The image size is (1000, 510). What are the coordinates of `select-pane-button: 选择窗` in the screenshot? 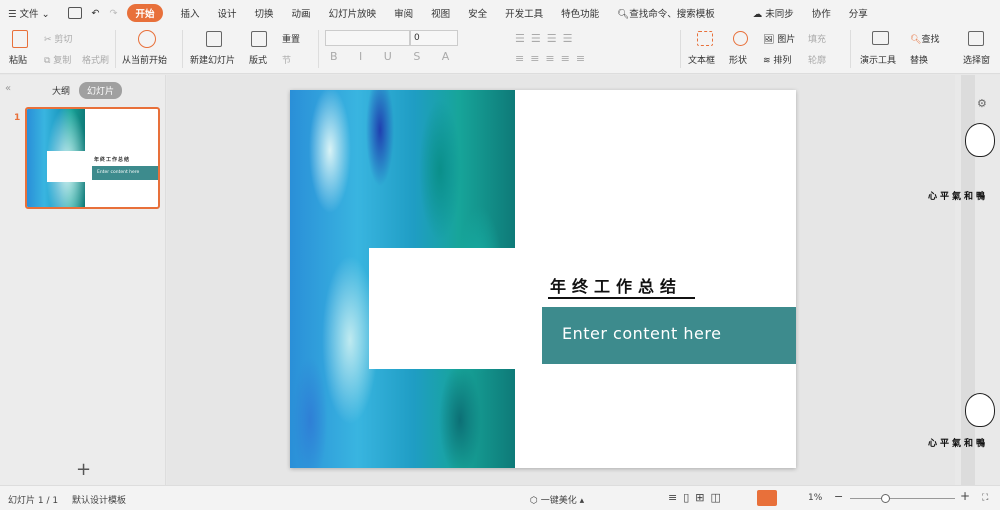 It's located at (976, 59).